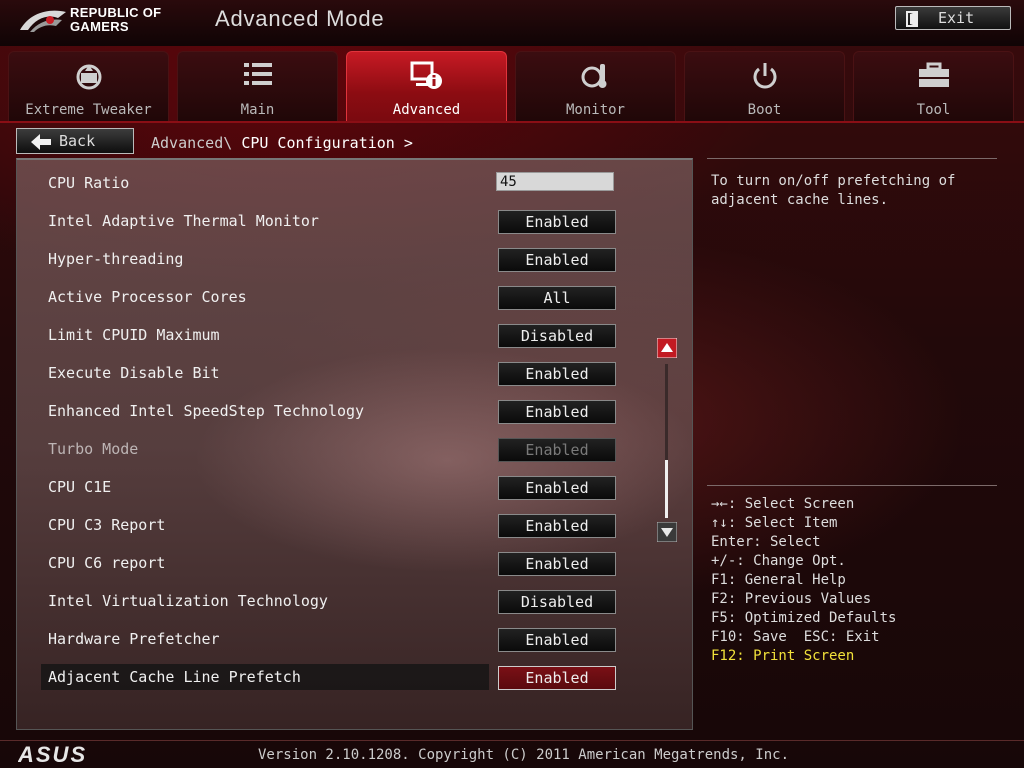 The image size is (1024, 768). I want to click on key-hint: F2: Previous Values, so click(791, 599).